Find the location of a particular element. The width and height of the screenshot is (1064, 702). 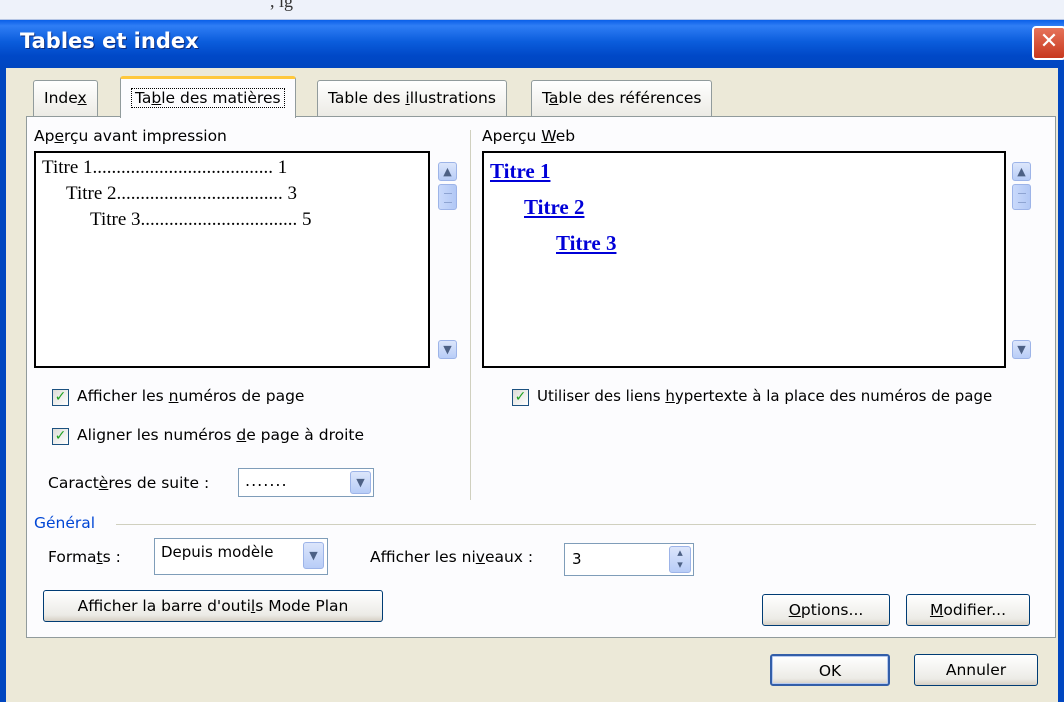

entry-title: Titre 3 is located at coordinates (115, 219).